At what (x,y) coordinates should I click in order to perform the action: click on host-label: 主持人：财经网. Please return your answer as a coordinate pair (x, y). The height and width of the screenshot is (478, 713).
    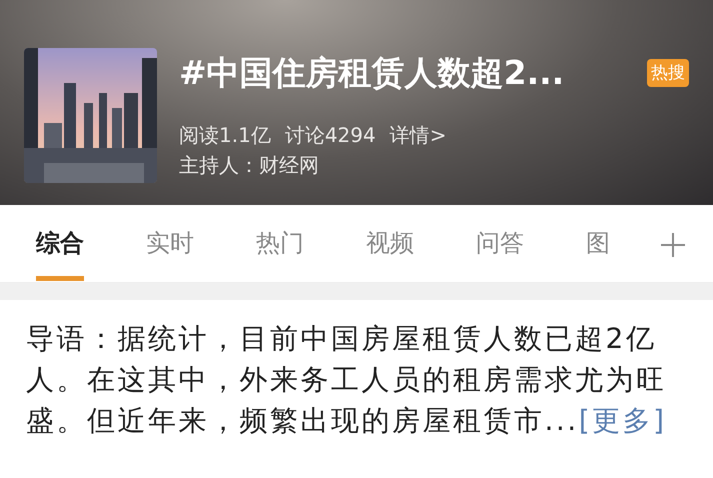
    Looking at the image, I should click on (249, 165).